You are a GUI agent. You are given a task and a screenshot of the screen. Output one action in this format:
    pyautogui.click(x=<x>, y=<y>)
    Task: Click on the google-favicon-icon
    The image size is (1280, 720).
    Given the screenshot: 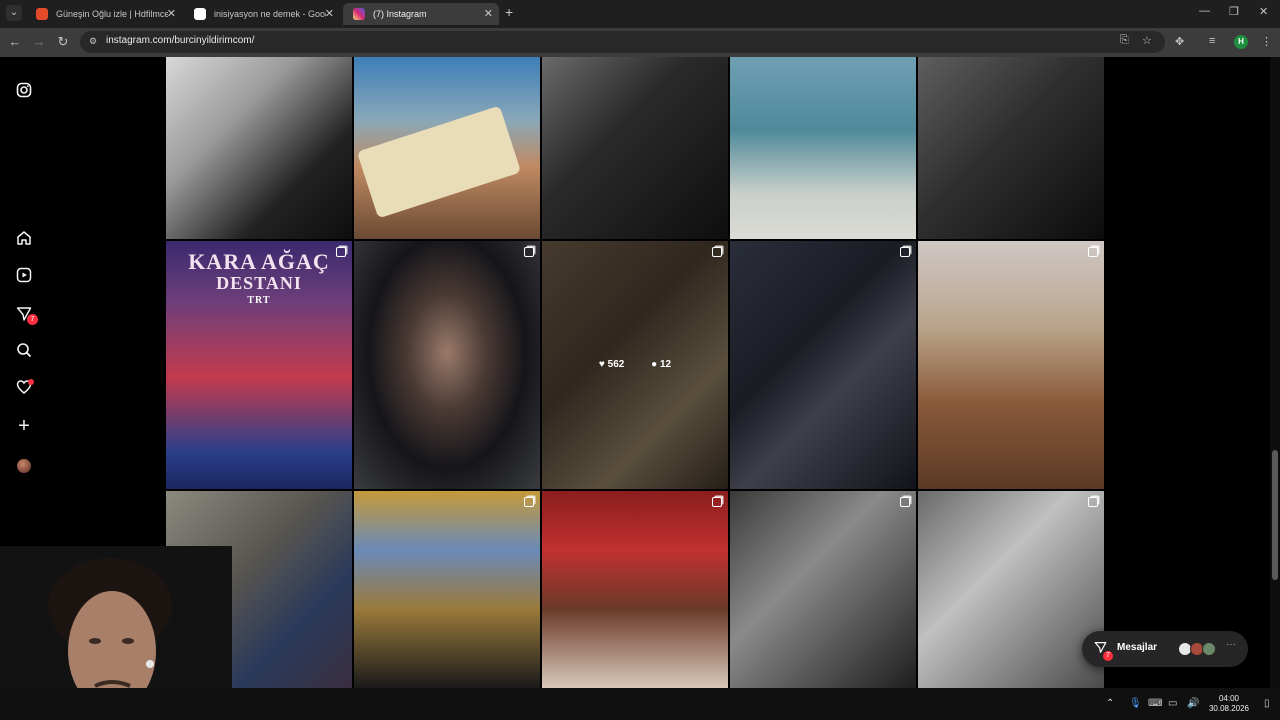 What is the action you would take?
    pyautogui.click(x=200, y=14)
    